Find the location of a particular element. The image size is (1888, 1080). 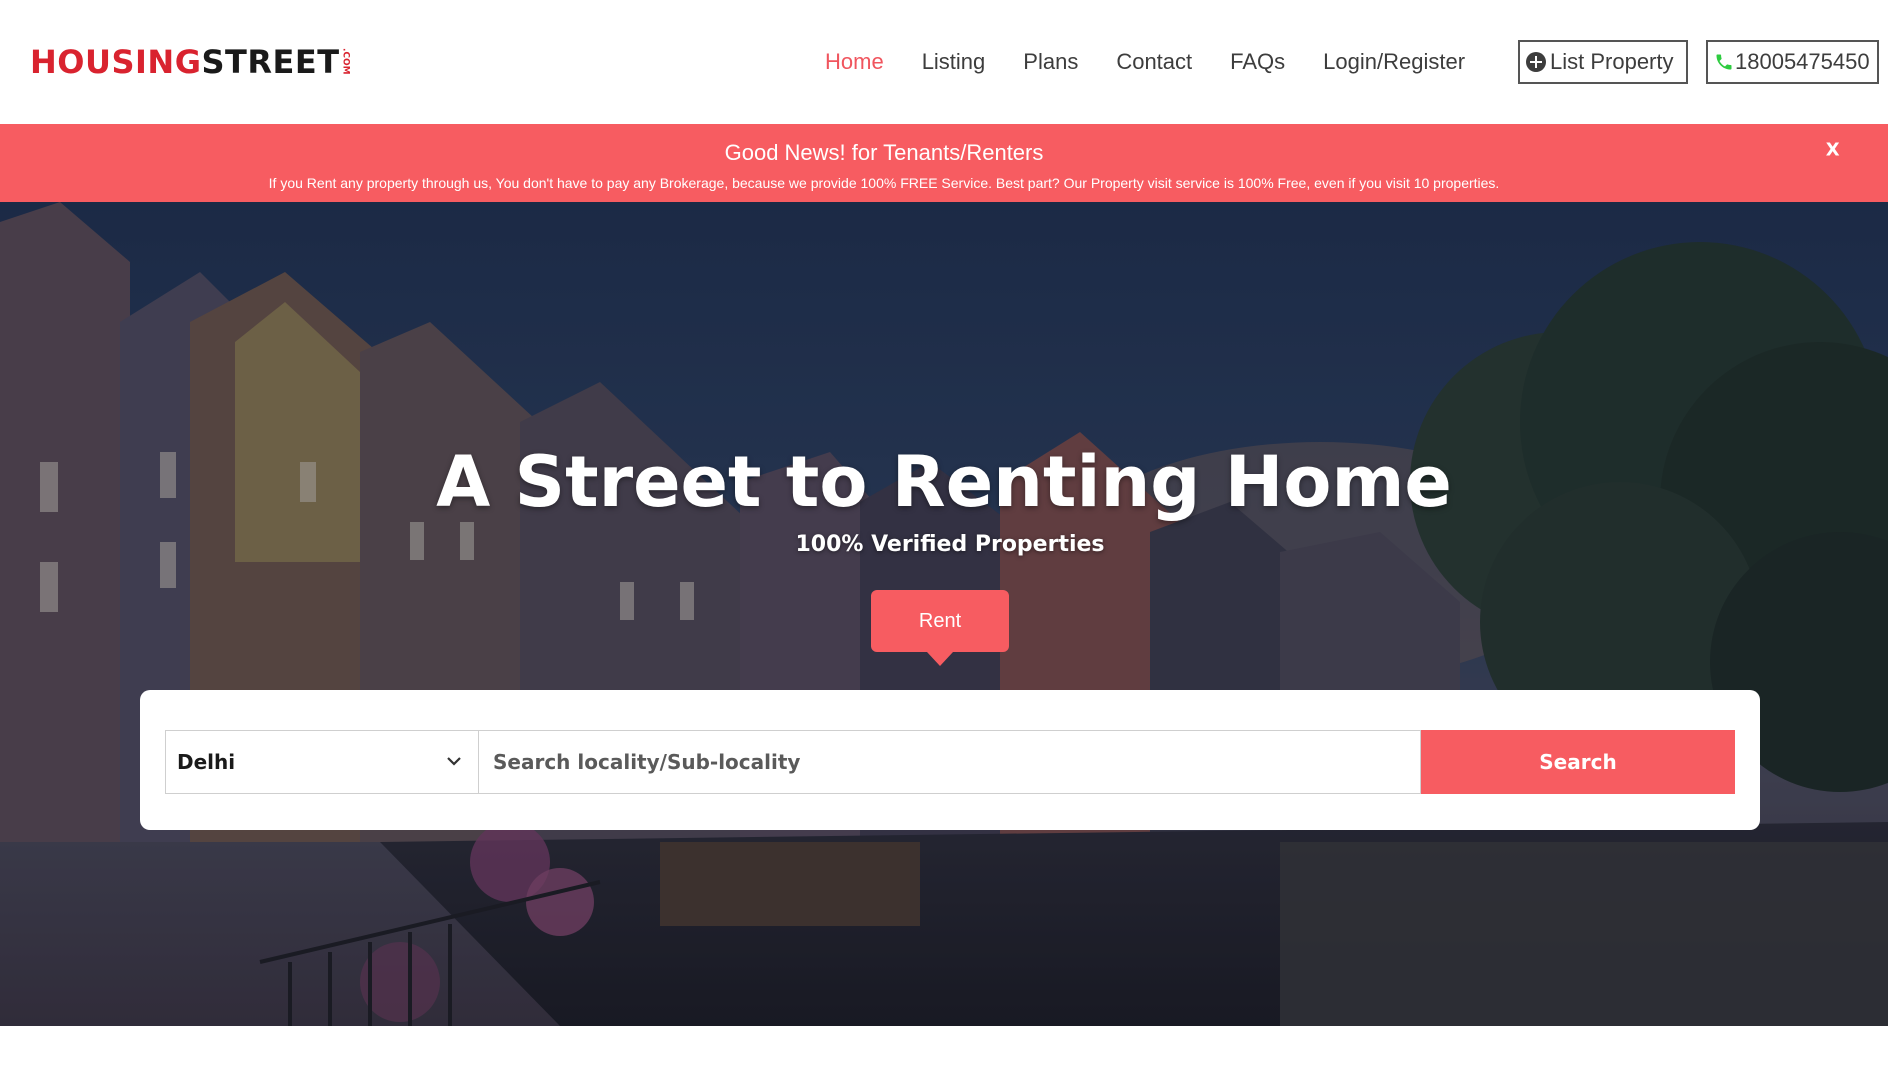

close-icon: X is located at coordinates (1833, 149).